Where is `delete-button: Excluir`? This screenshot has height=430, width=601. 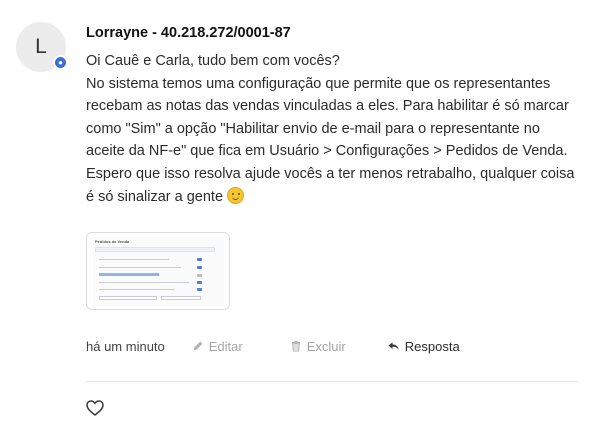
delete-button: Excluir is located at coordinates (318, 346).